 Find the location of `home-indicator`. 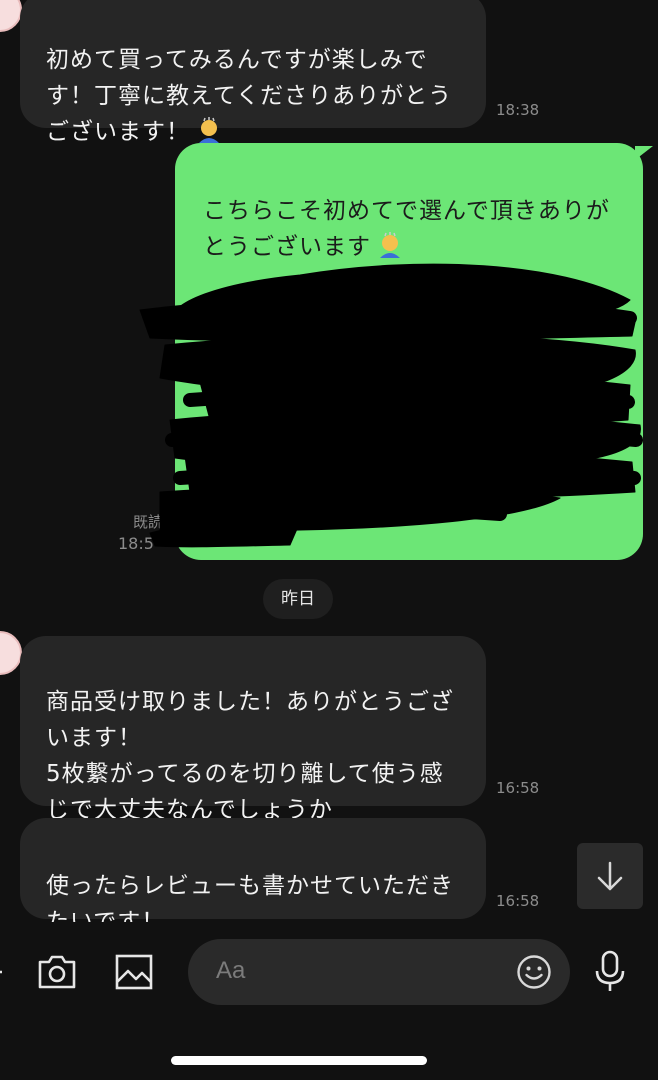

home-indicator is located at coordinates (299, 1060).